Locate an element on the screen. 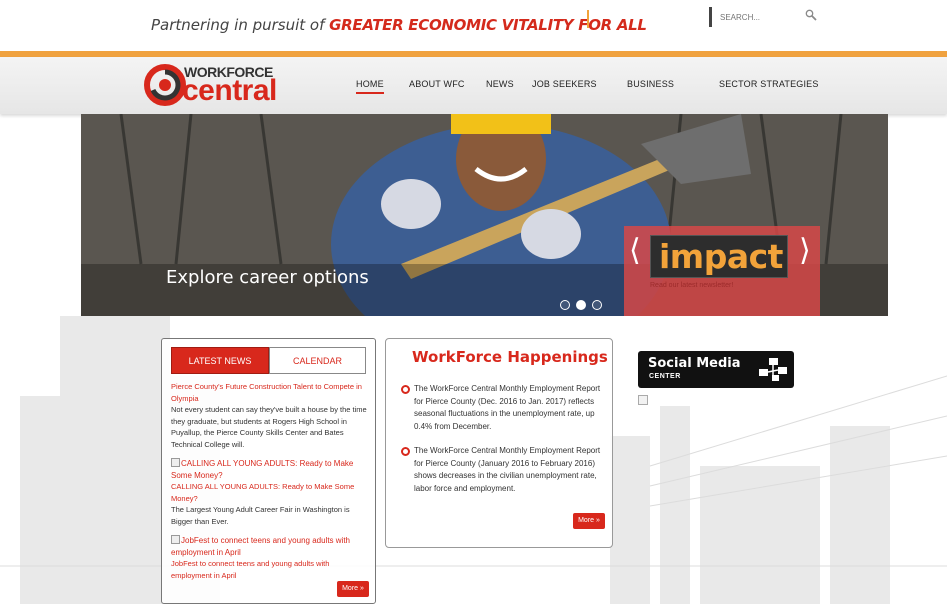 The height and width of the screenshot is (604, 947). nav-home: HOME is located at coordinates (370, 86).